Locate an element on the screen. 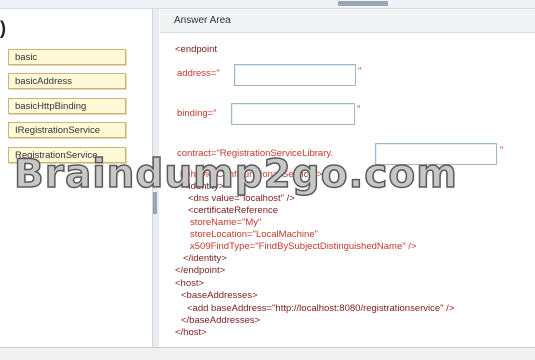 The height and width of the screenshot is (360, 535). code-host-close: </host> is located at coordinates (191, 332).